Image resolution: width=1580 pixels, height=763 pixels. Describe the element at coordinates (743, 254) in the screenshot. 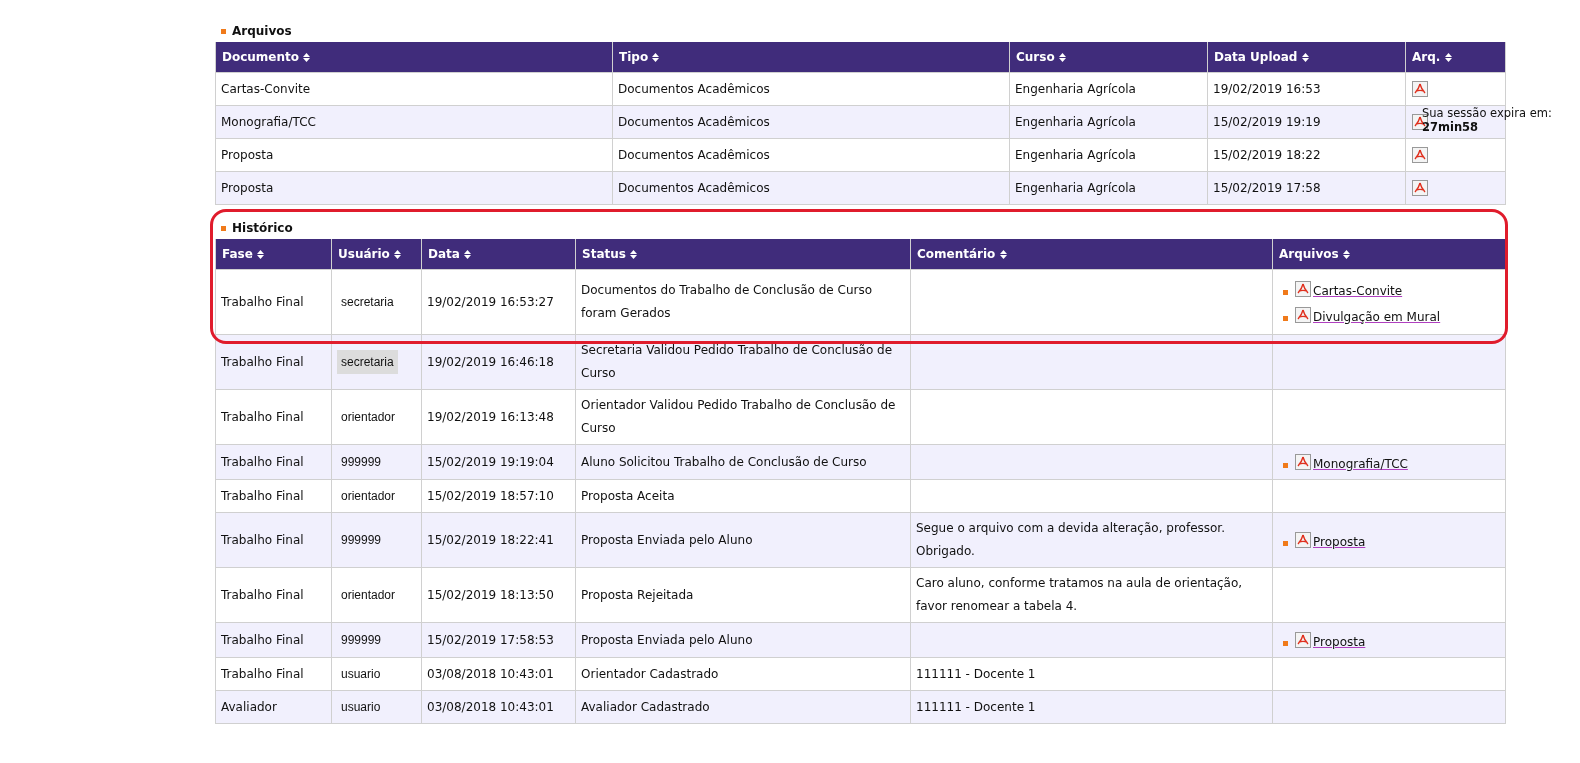

I see `column-header: Status` at that location.